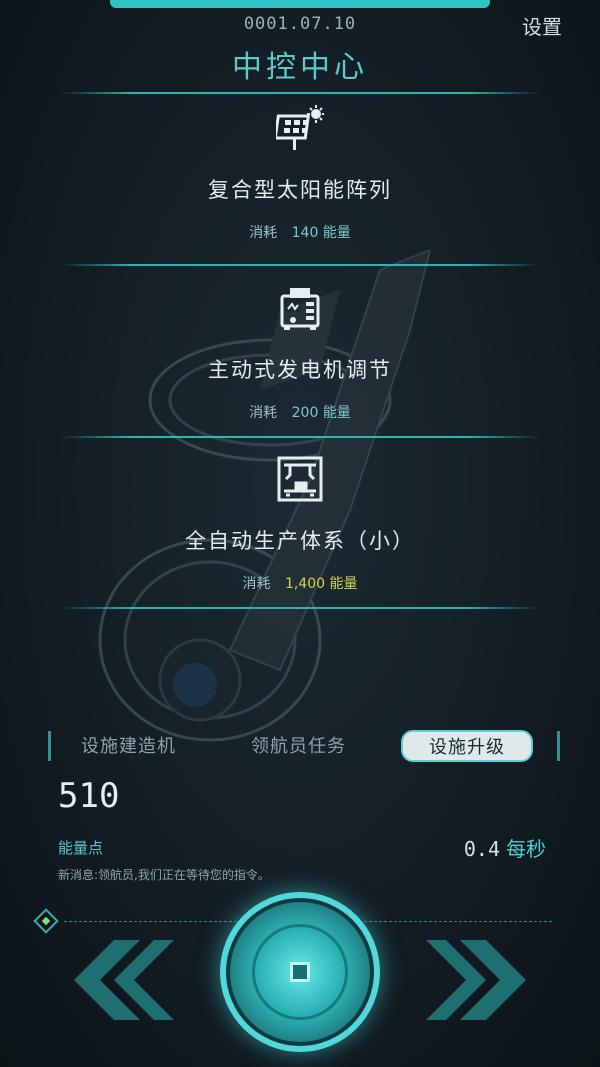  Describe the element at coordinates (298, 127) in the screenshot. I see `solar-panel-icon` at that location.